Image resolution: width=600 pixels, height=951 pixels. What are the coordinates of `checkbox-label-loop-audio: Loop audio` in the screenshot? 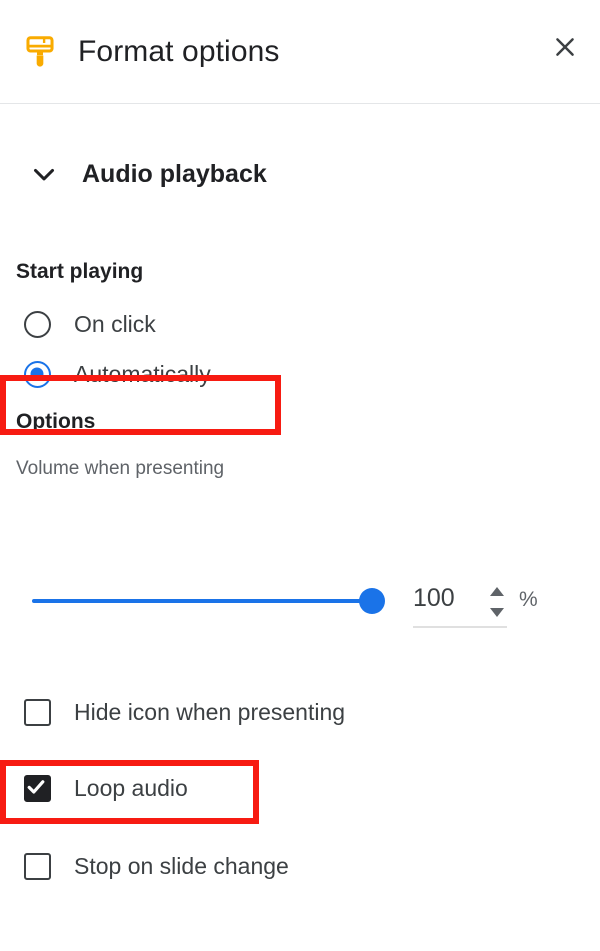 It's located at (131, 787).